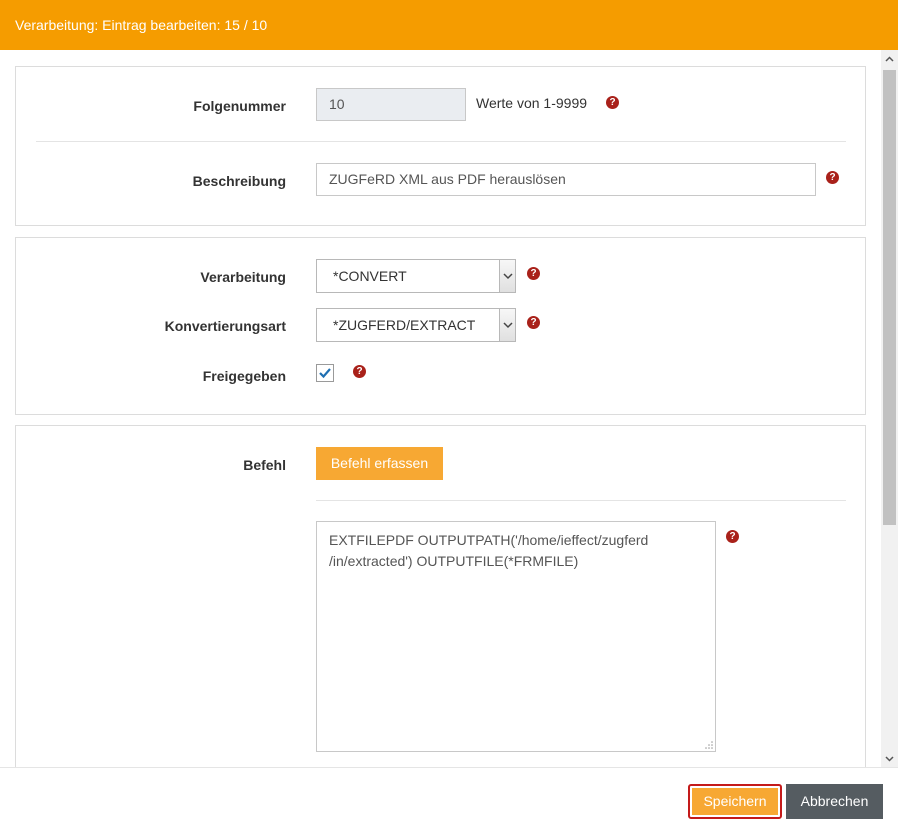 This screenshot has height=832, width=898. Describe the element at coordinates (416, 276) in the screenshot. I see `processing-select: *CONVERT` at that location.